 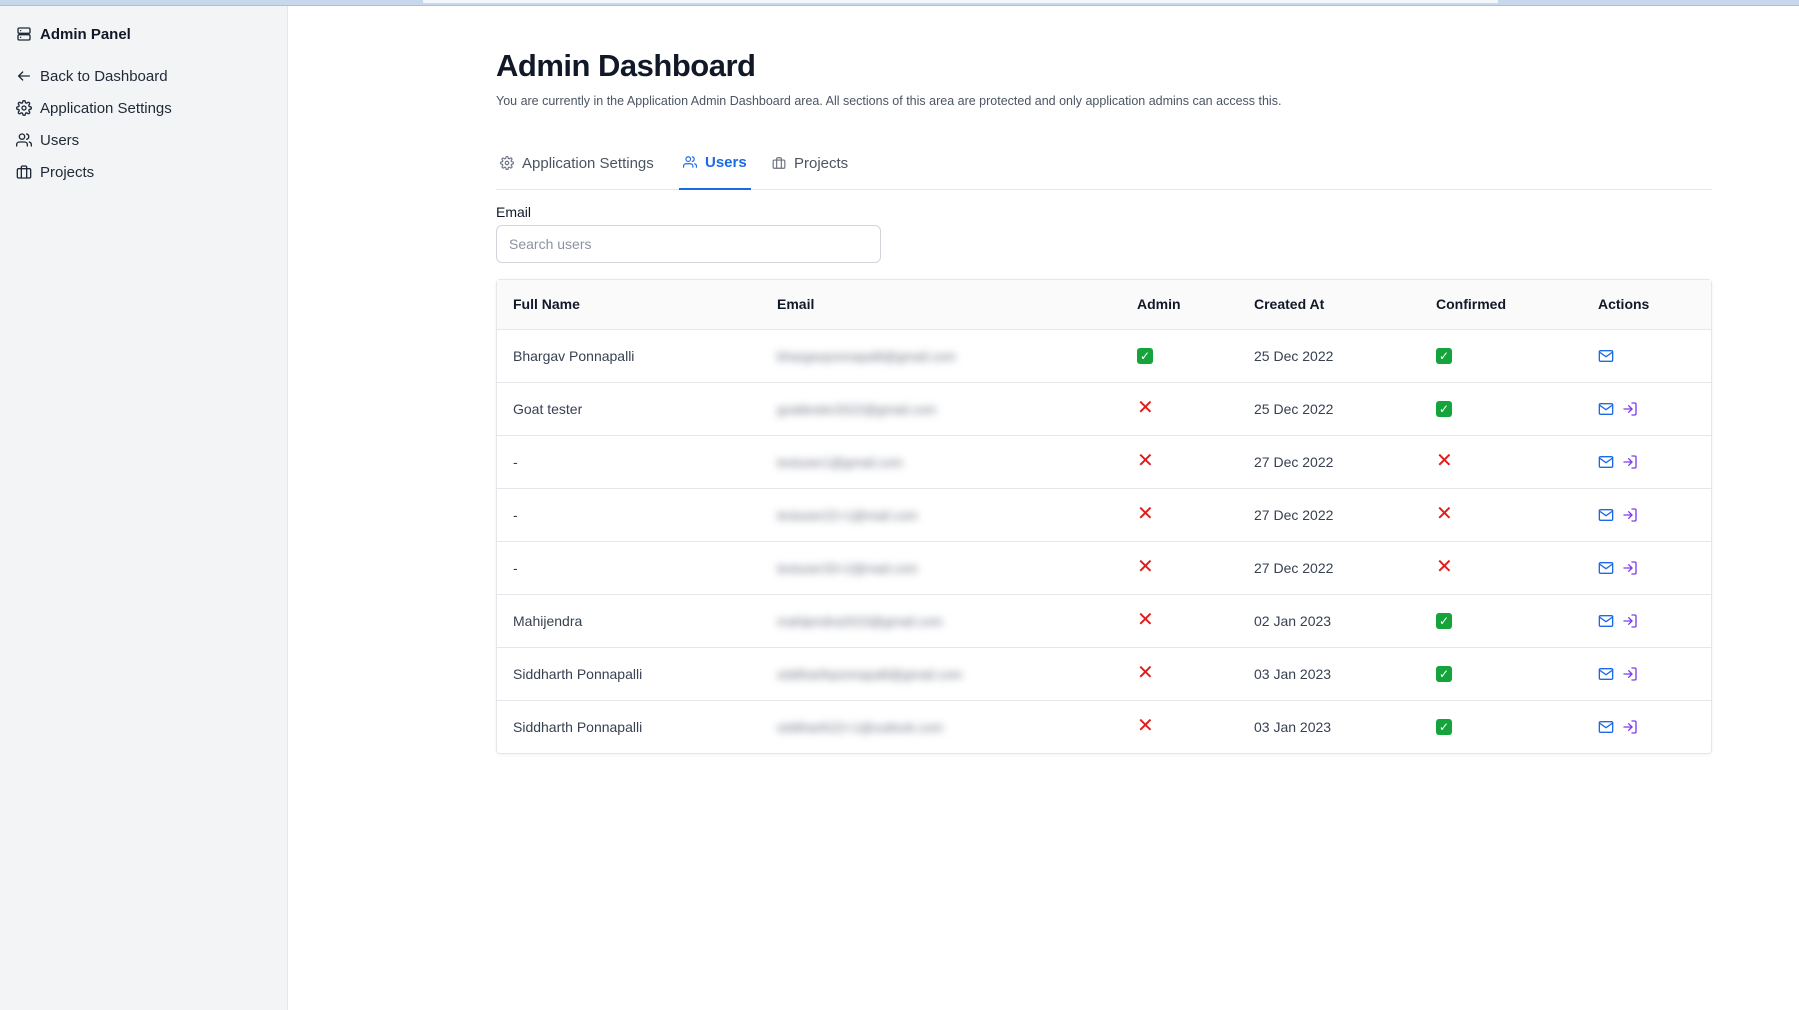 What do you see at coordinates (866, 356) in the screenshot?
I see `blurred-email: bhargavponnapalli@gmail.com` at bounding box center [866, 356].